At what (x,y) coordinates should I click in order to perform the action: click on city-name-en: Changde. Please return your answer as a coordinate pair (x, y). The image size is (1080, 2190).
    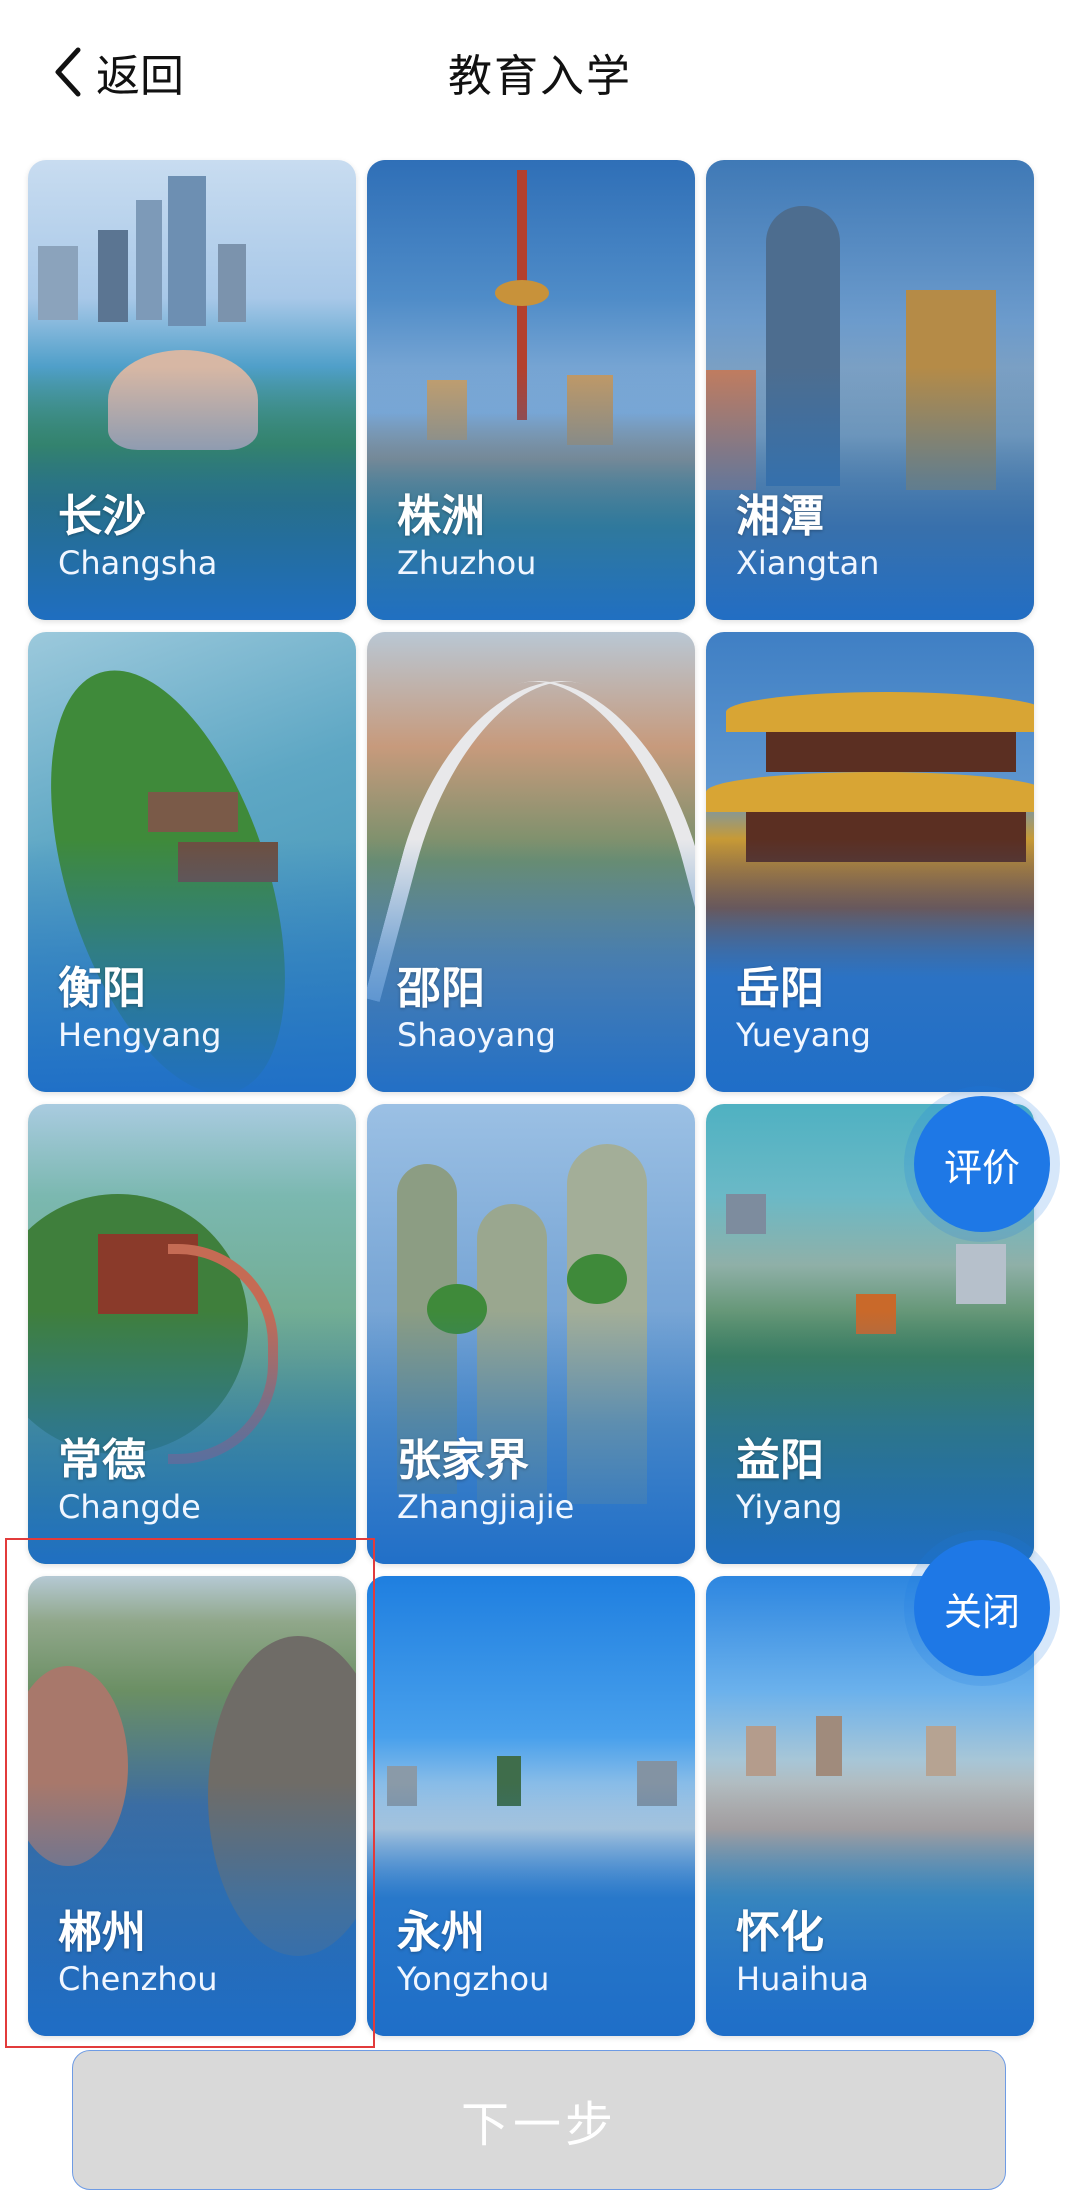
    Looking at the image, I should click on (129, 1507).